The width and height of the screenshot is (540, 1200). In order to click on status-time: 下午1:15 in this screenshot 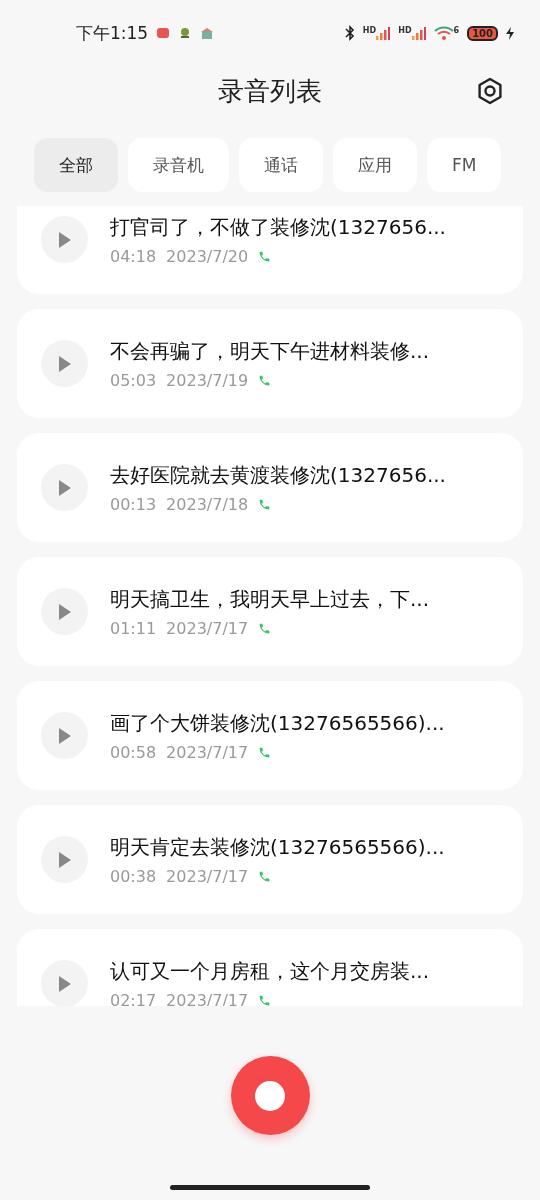, I will do `click(112, 33)`.